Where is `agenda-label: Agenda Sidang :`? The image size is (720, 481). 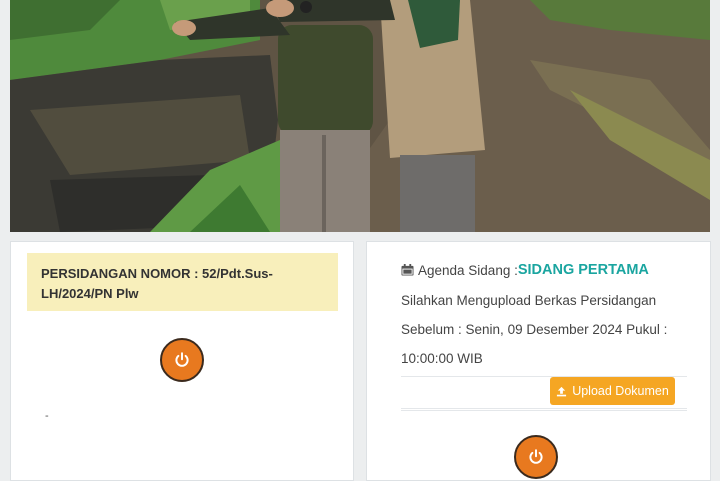 agenda-label: Agenda Sidang : is located at coordinates (468, 270).